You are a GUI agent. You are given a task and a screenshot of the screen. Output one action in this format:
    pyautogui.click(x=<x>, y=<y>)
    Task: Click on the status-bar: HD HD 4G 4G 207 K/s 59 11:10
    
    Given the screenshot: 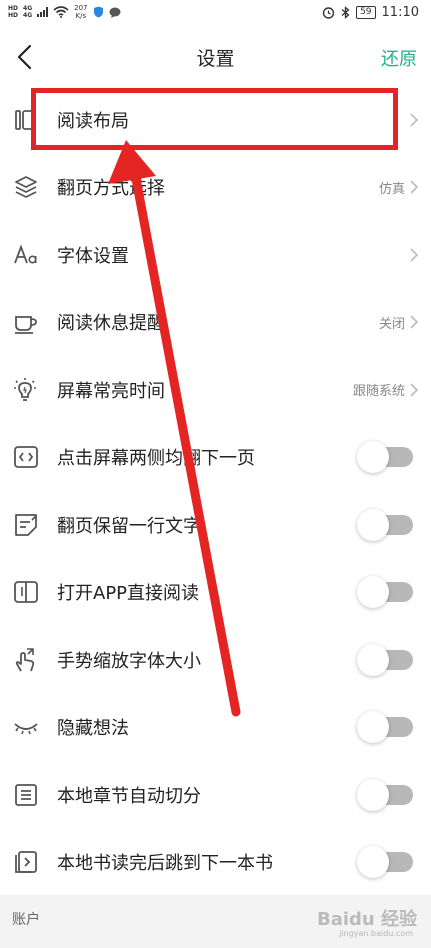 What is the action you would take?
    pyautogui.click(x=215, y=12)
    